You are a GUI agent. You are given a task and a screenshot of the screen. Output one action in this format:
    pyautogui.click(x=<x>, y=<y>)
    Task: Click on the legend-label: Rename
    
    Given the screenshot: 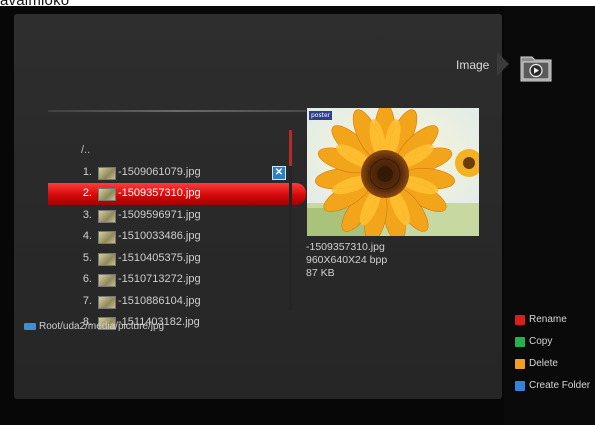 What is the action you would take?
    pyautogui.click(x=548, y=319)
    